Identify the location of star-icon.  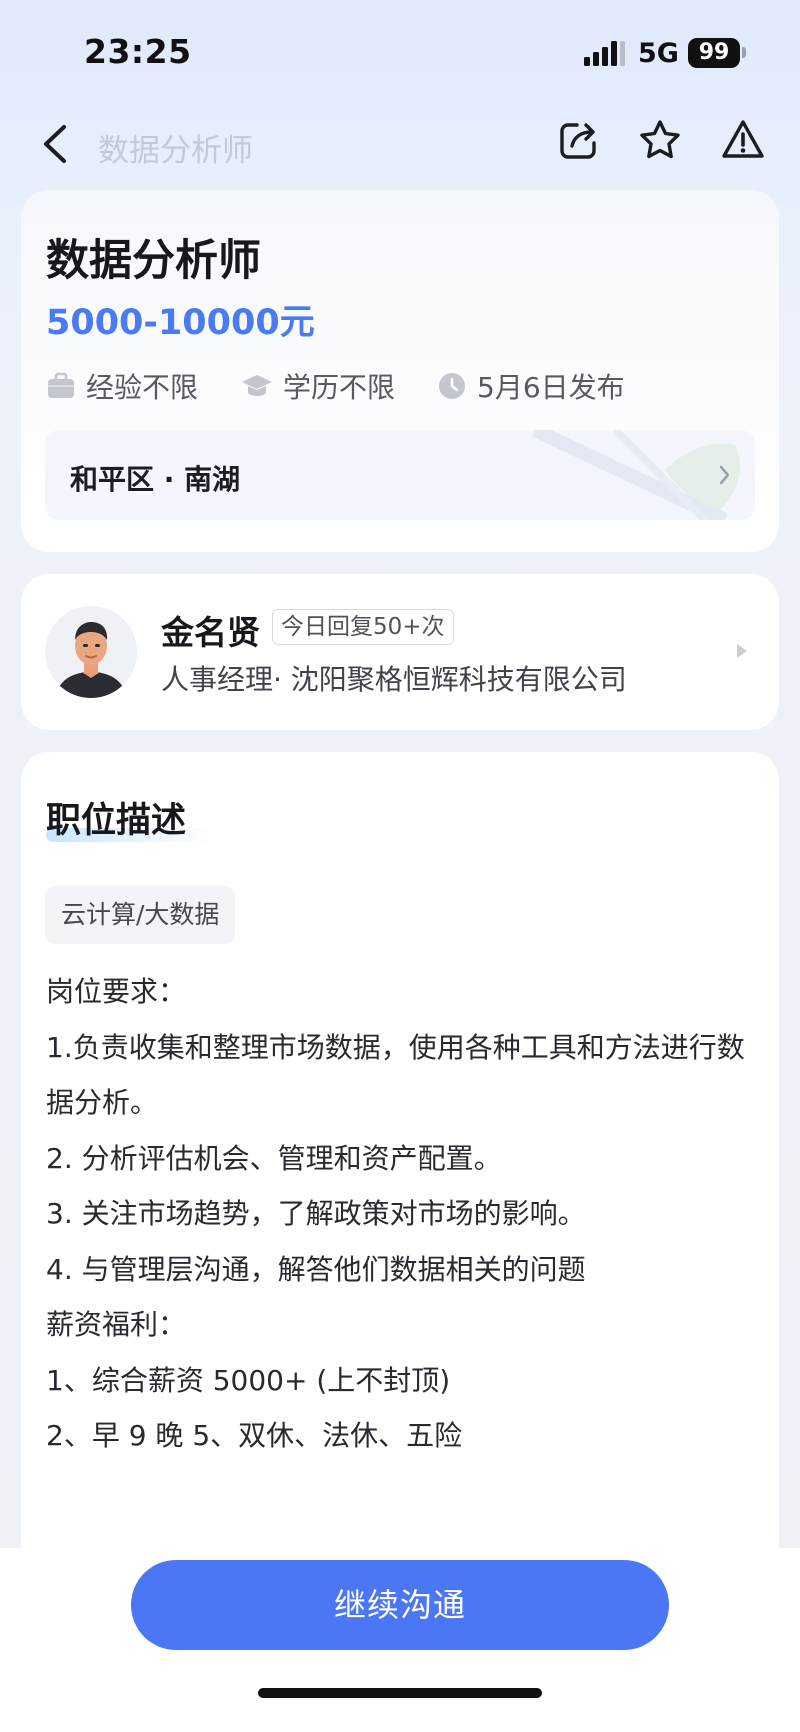
(660, 140).